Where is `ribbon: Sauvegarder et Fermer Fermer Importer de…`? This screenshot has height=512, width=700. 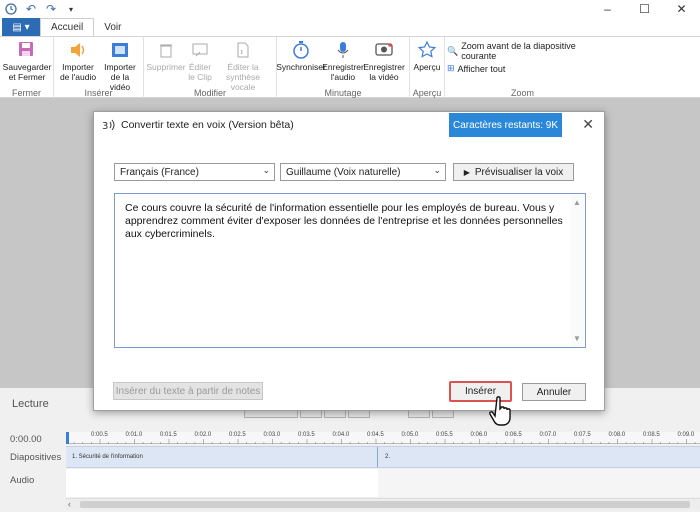
ribbon: Sauvegarder et Fermer Fermer Importer de… is located at coordinates (350, 67).